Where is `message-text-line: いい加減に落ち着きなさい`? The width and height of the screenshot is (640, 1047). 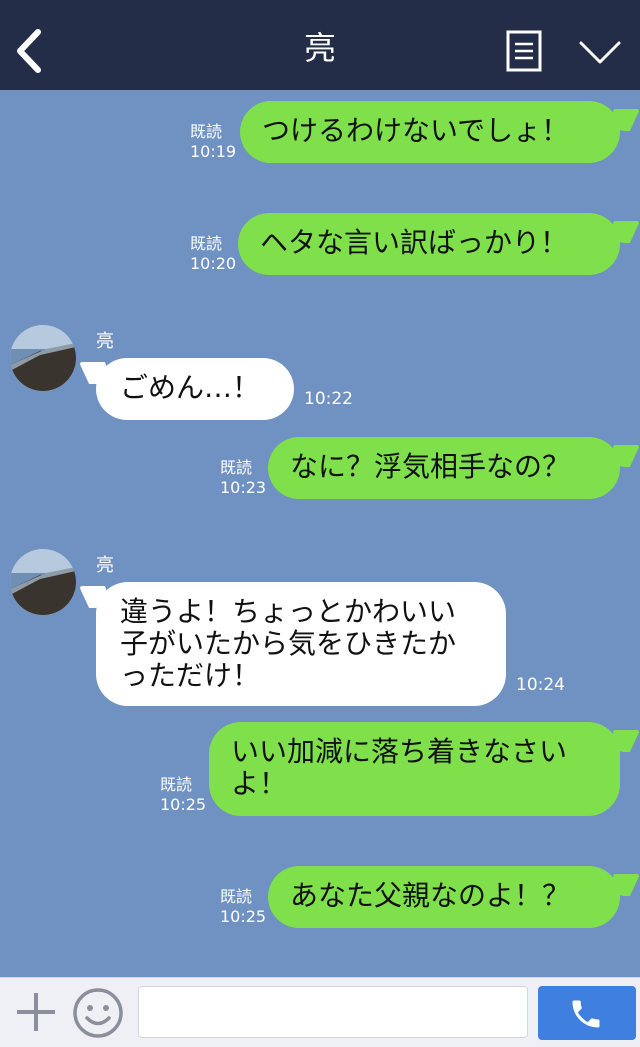
message-text-line: いい加減に落ち着きなさい is located at coordinates (399, 751).